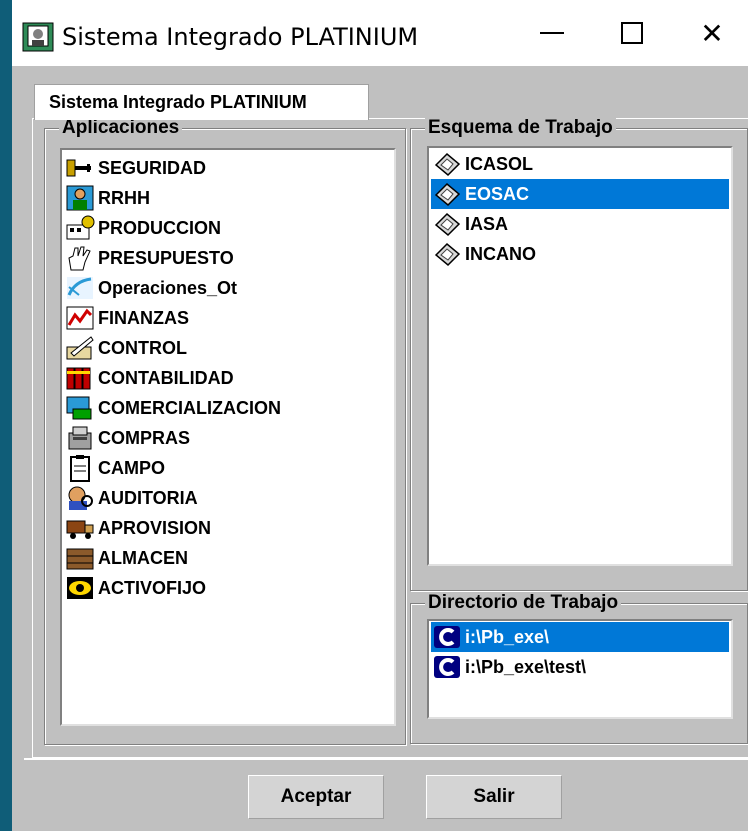  Describe the element at coordinates (189, 407) in the screenshot. I see `app-item-comercializacion-label: COMERCIALIZACION` at that location.